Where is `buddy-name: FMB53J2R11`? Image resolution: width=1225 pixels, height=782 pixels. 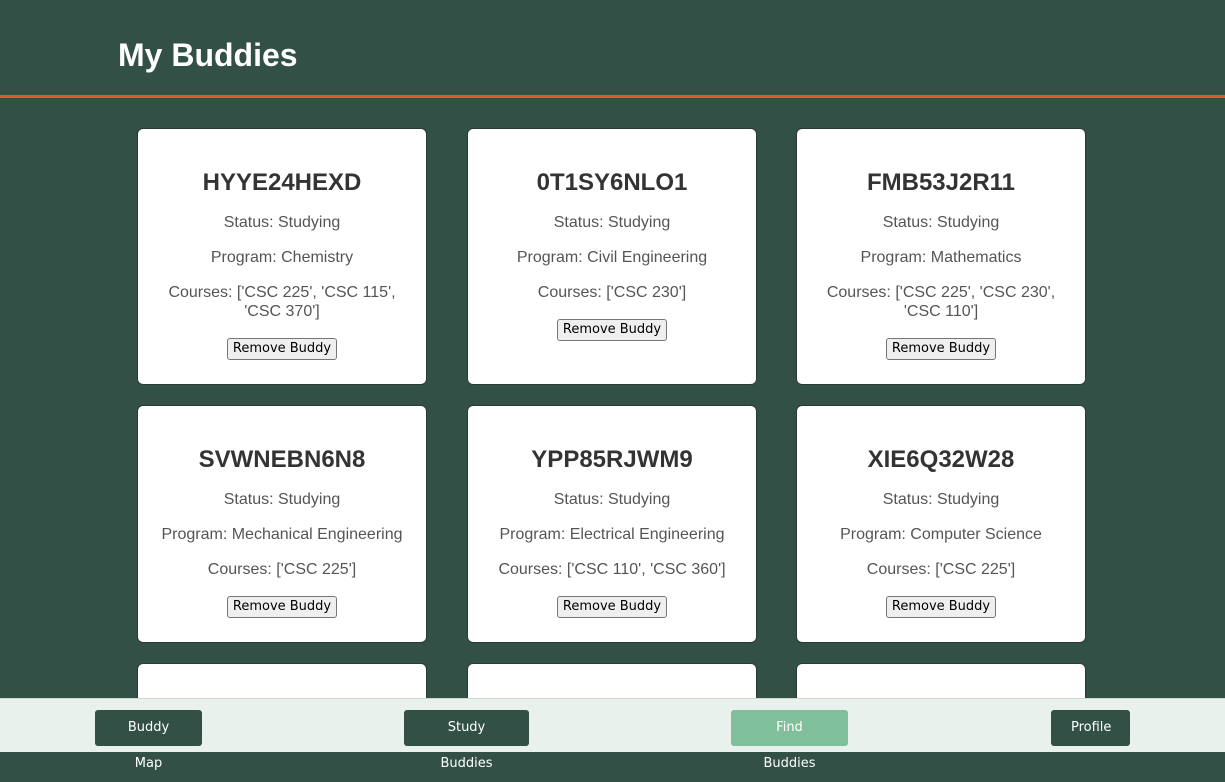
buddy-name: FMB53J2R11 is located at coordinates (941, 182).